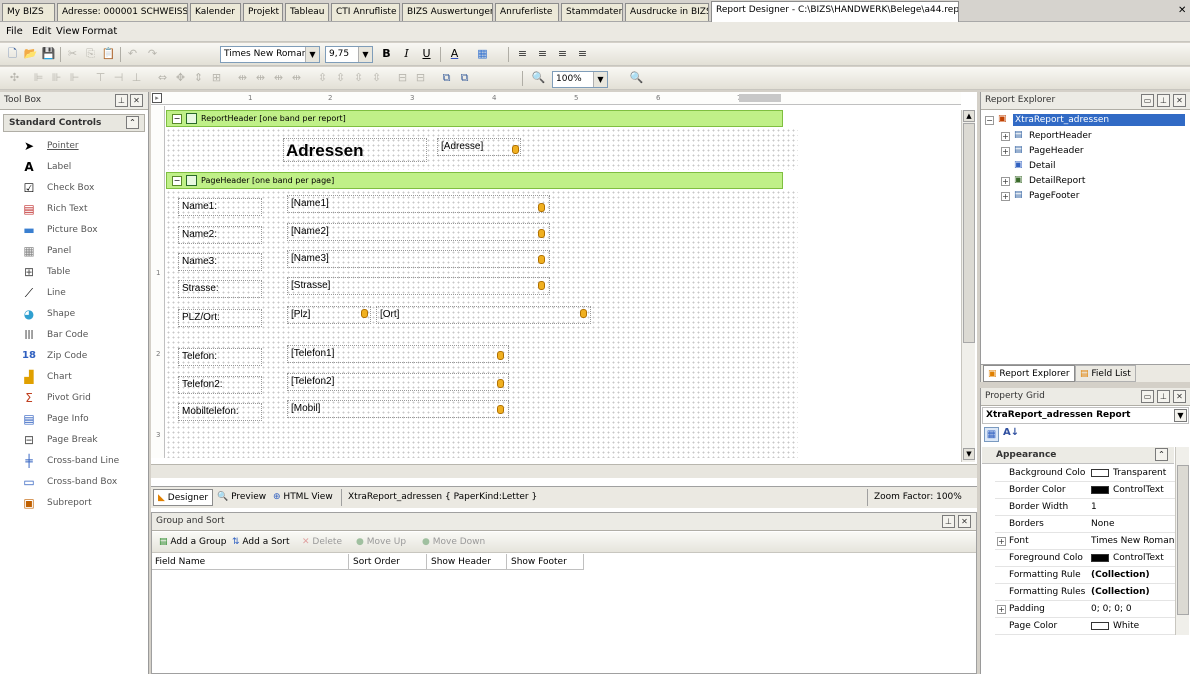  I want to click on name3-field: [Name3], so click(418, 259).